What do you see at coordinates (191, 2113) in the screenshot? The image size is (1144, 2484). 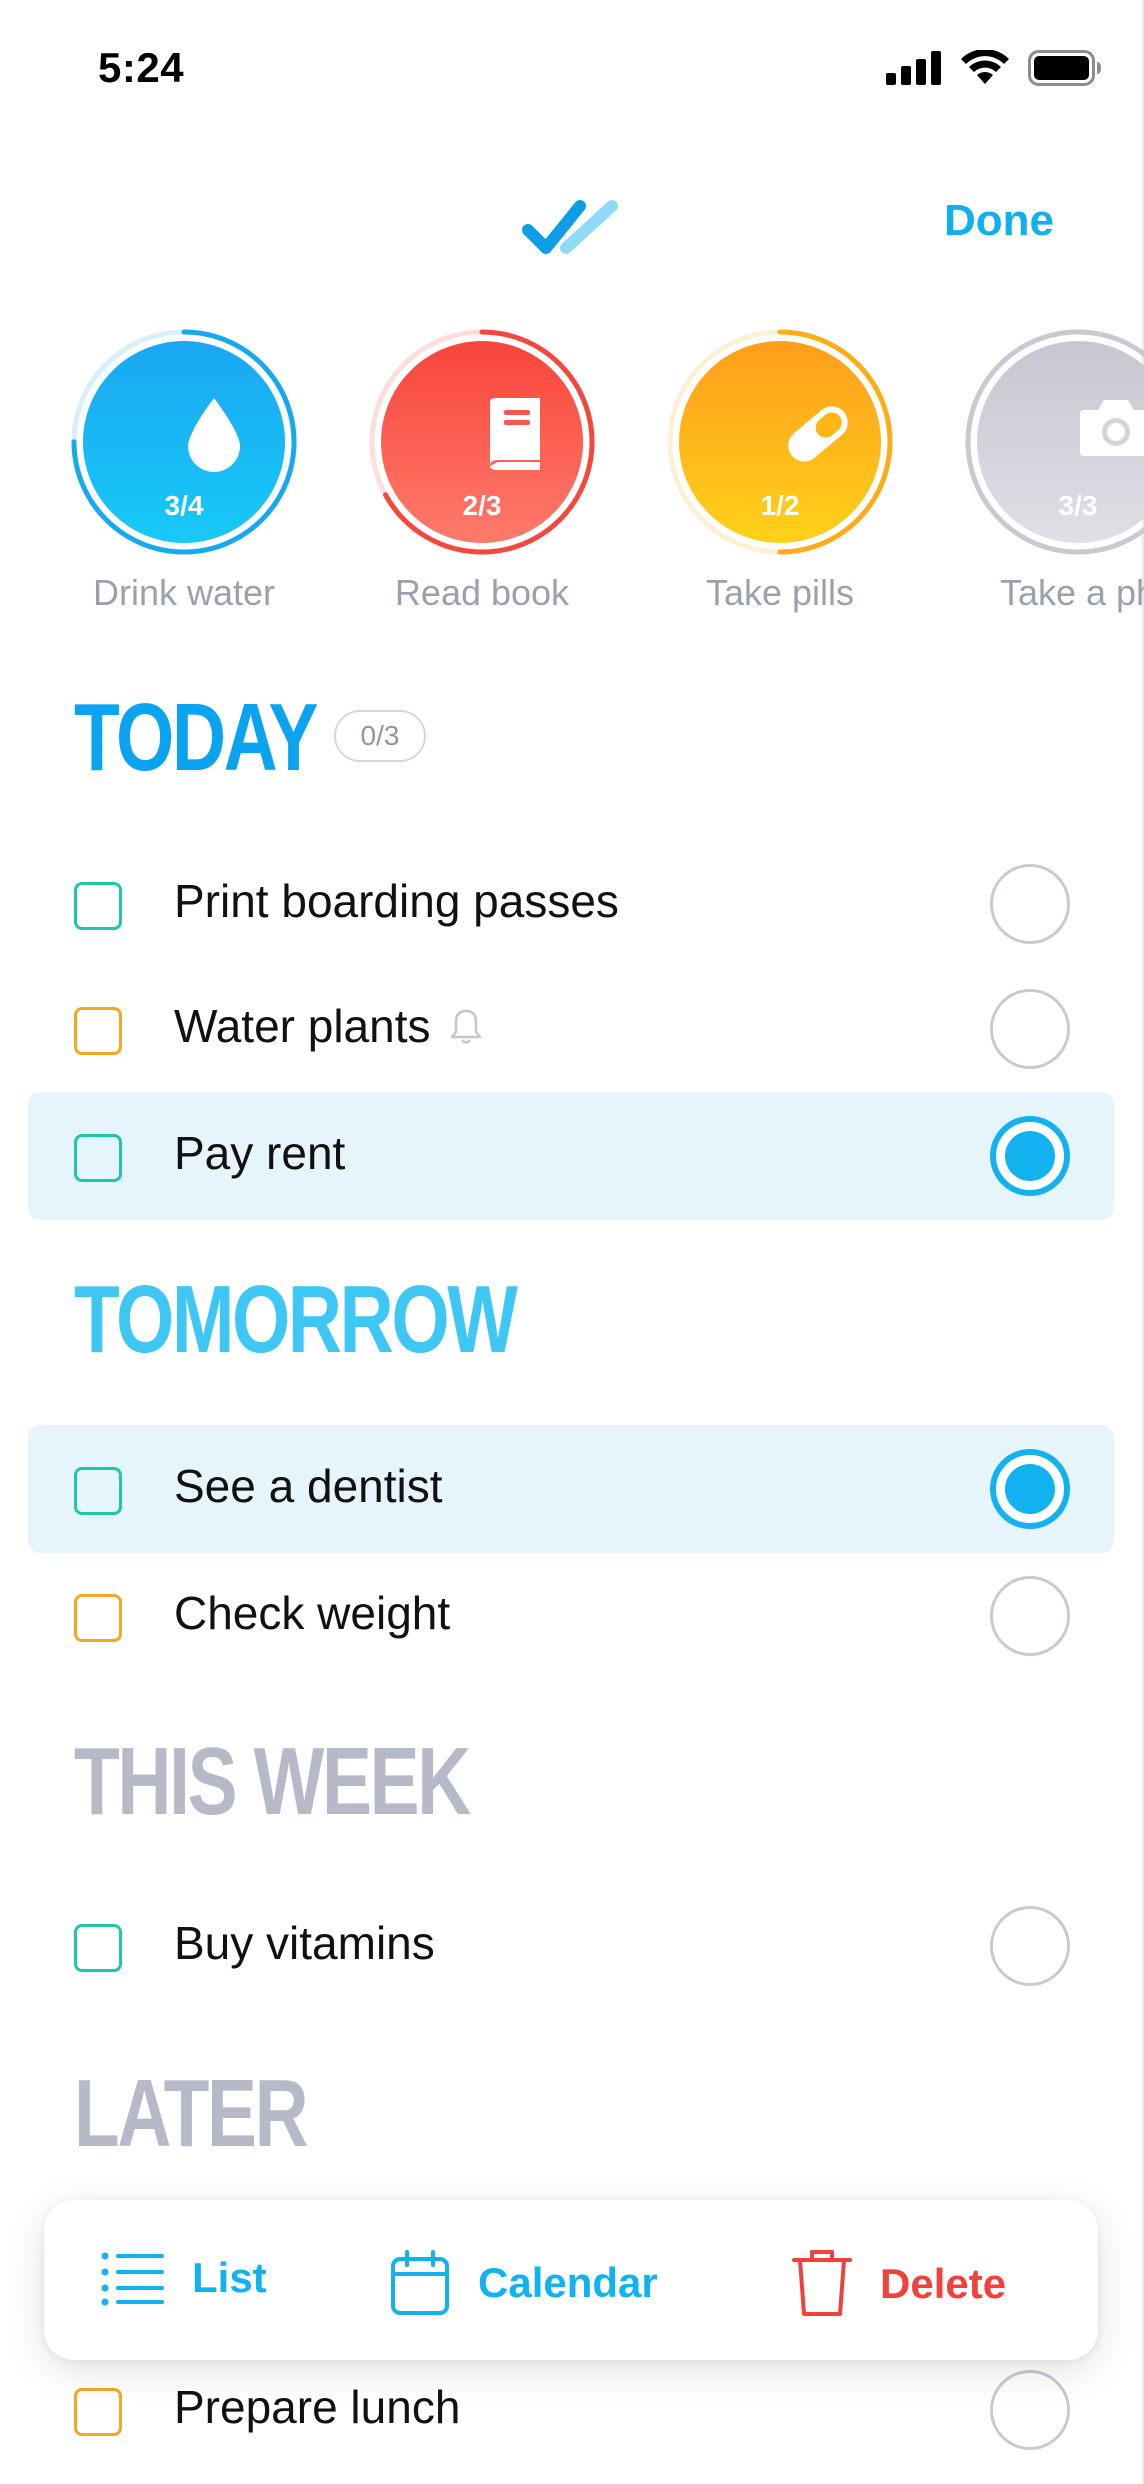 I see `section-title-later: LATER` at bounding box center [191, 2113].